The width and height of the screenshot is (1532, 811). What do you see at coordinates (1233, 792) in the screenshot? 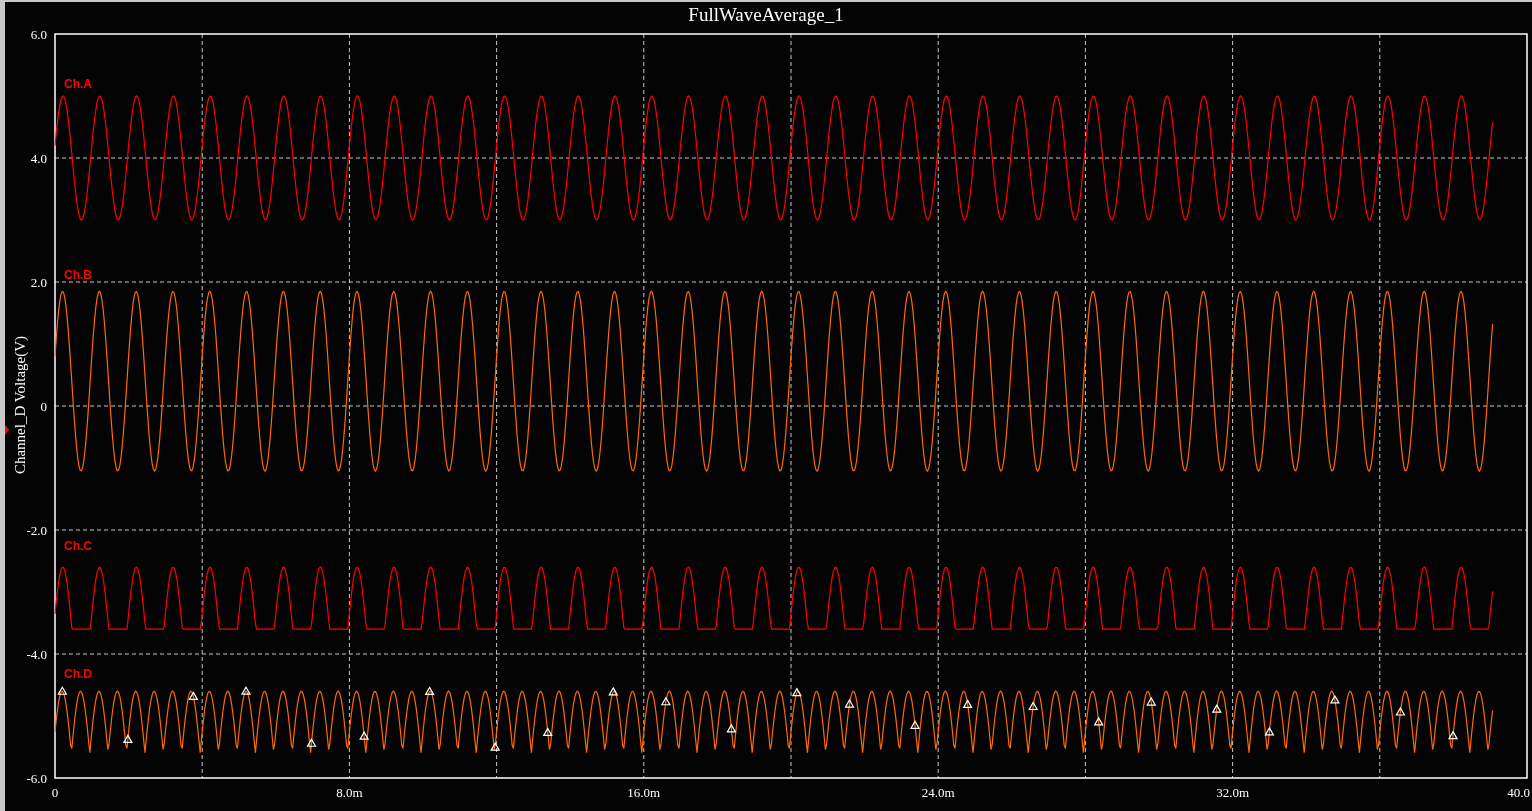
I see `x-tick-label: 32.0m` at bounding box center [1233, 792].